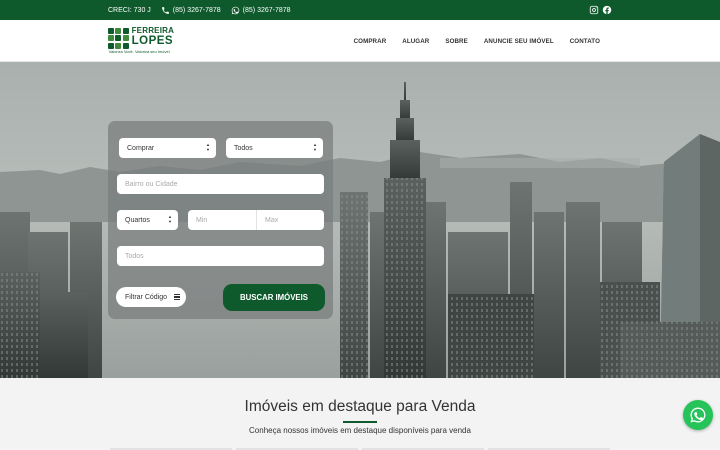 This screenshot has height=450, width=720. I want to click on min-placeholder: Min, so click(202, 220).